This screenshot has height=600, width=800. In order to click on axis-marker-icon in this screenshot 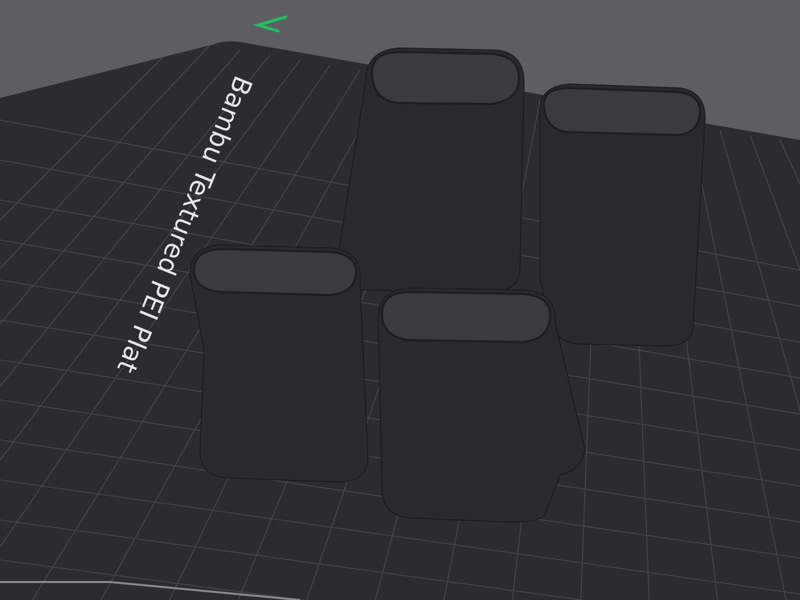, I will do `click(270, 24)`.